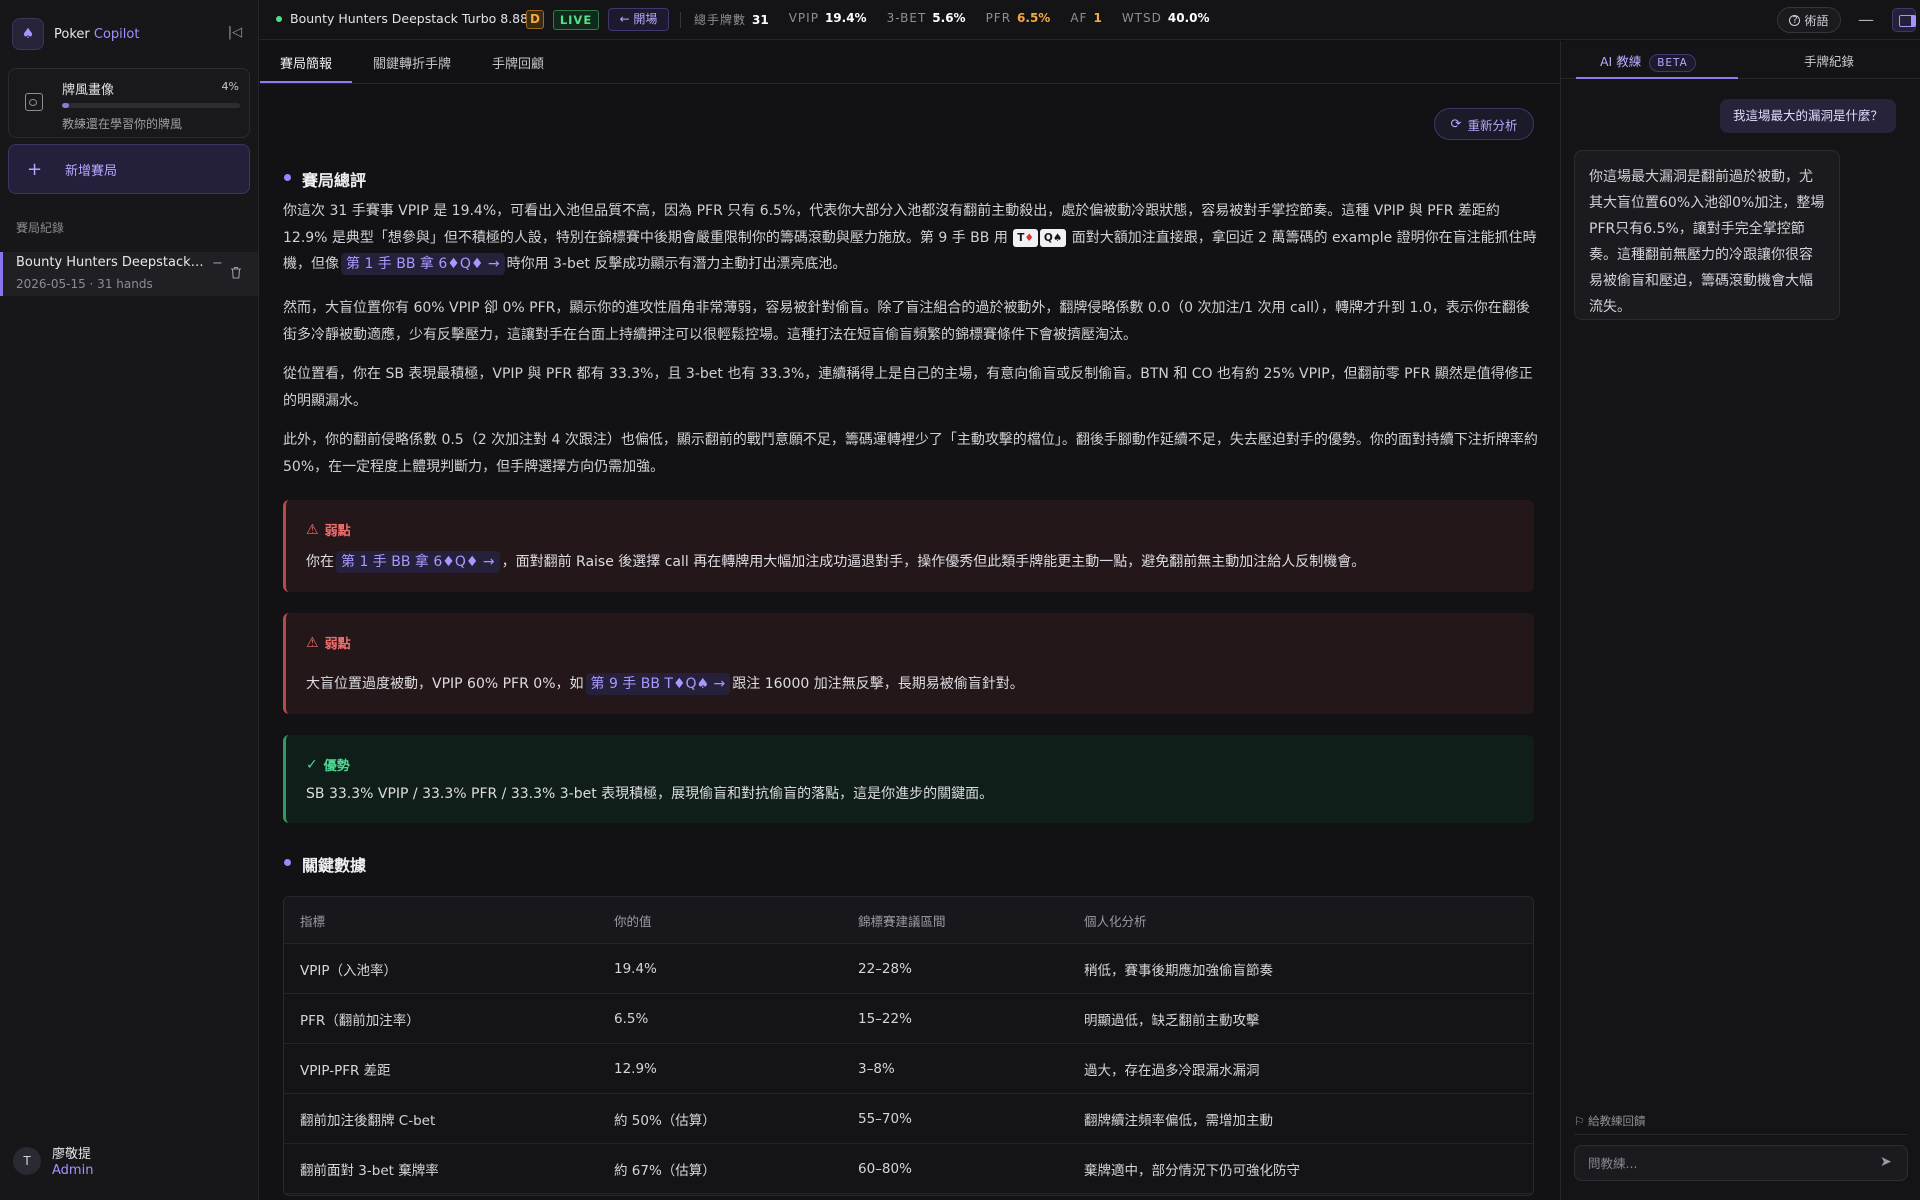 The height and width of the screenshot is (1200, 1920). Describe the element at coordinates (345, 1070) in the screenshot. I see `table-cell: VPIP-PFR 差距` at that location.